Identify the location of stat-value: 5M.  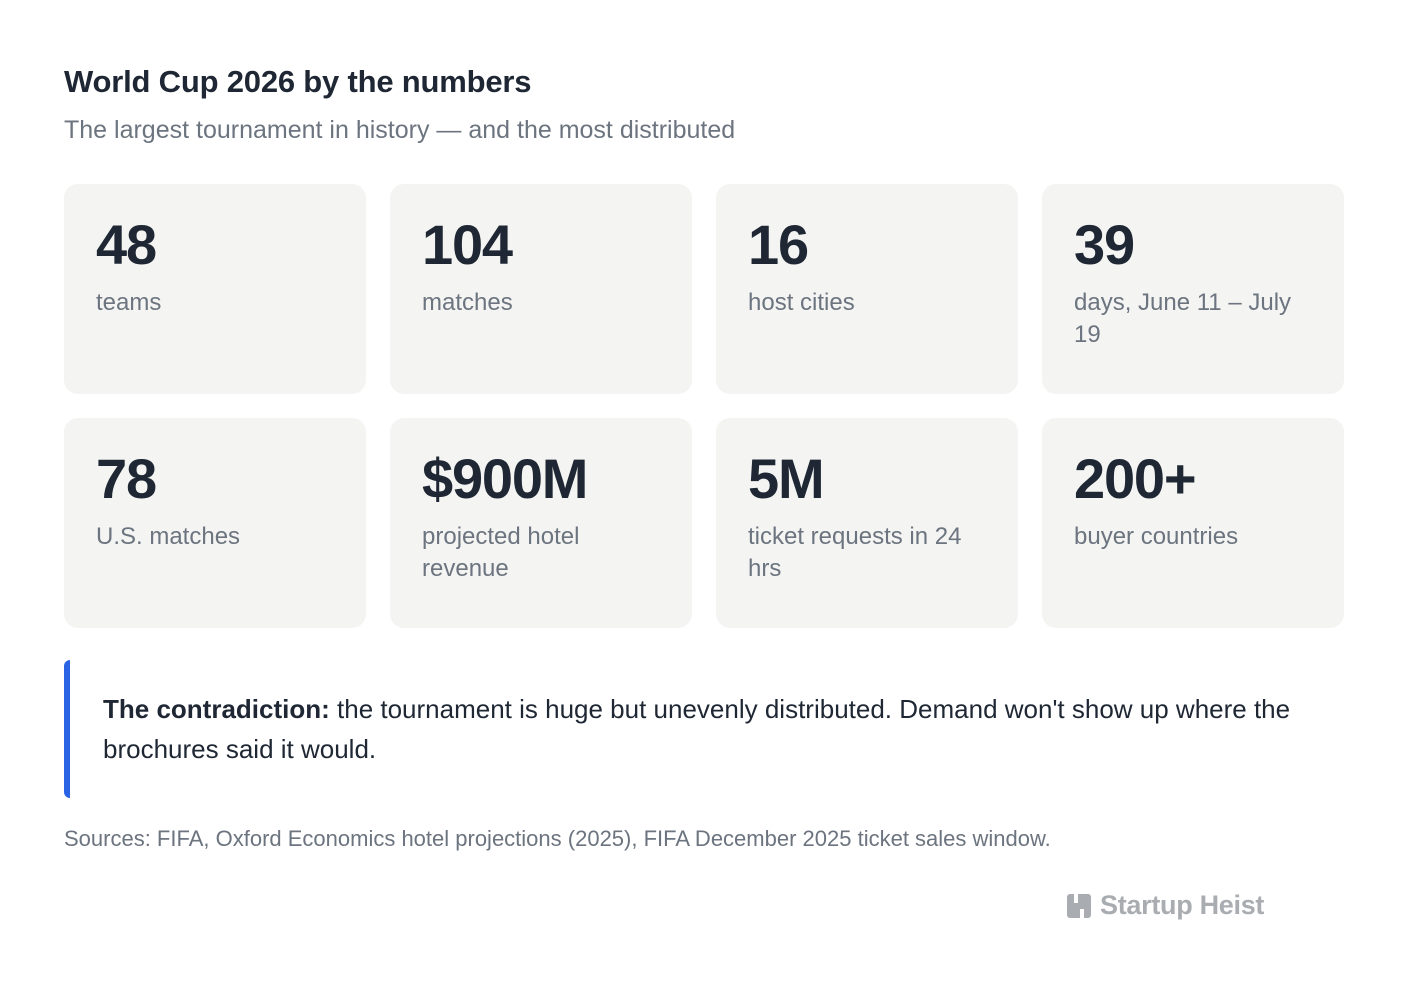
(786, 478).